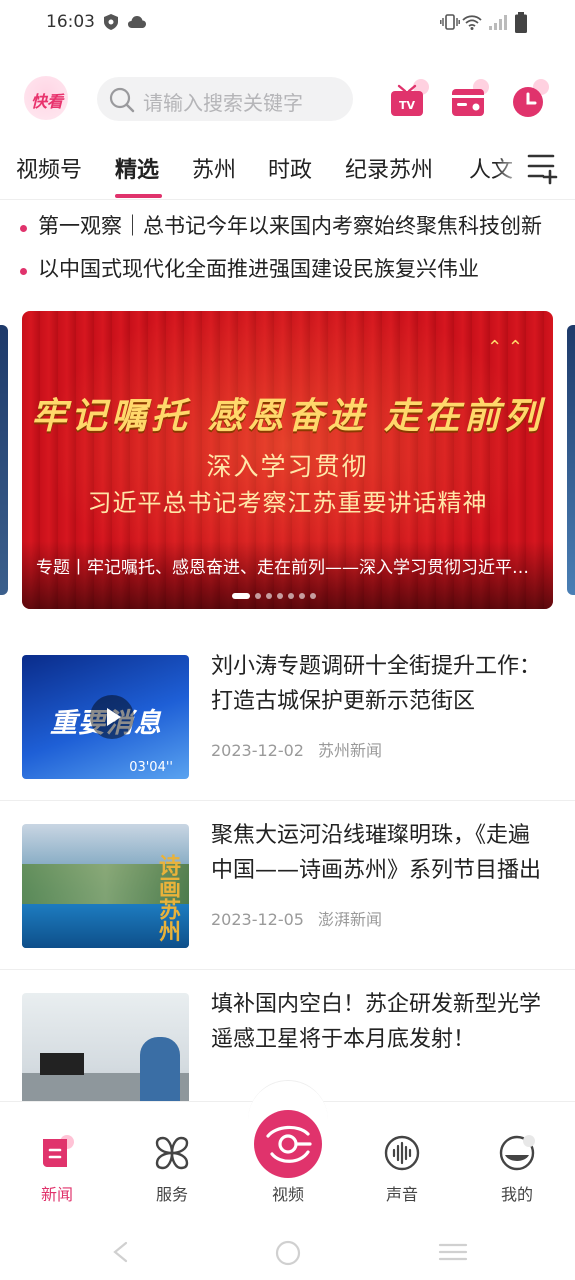  What do you see at coordinates (521, 22) in the screenshot?
I see `battery-icon` at bounding box center [521, 22].